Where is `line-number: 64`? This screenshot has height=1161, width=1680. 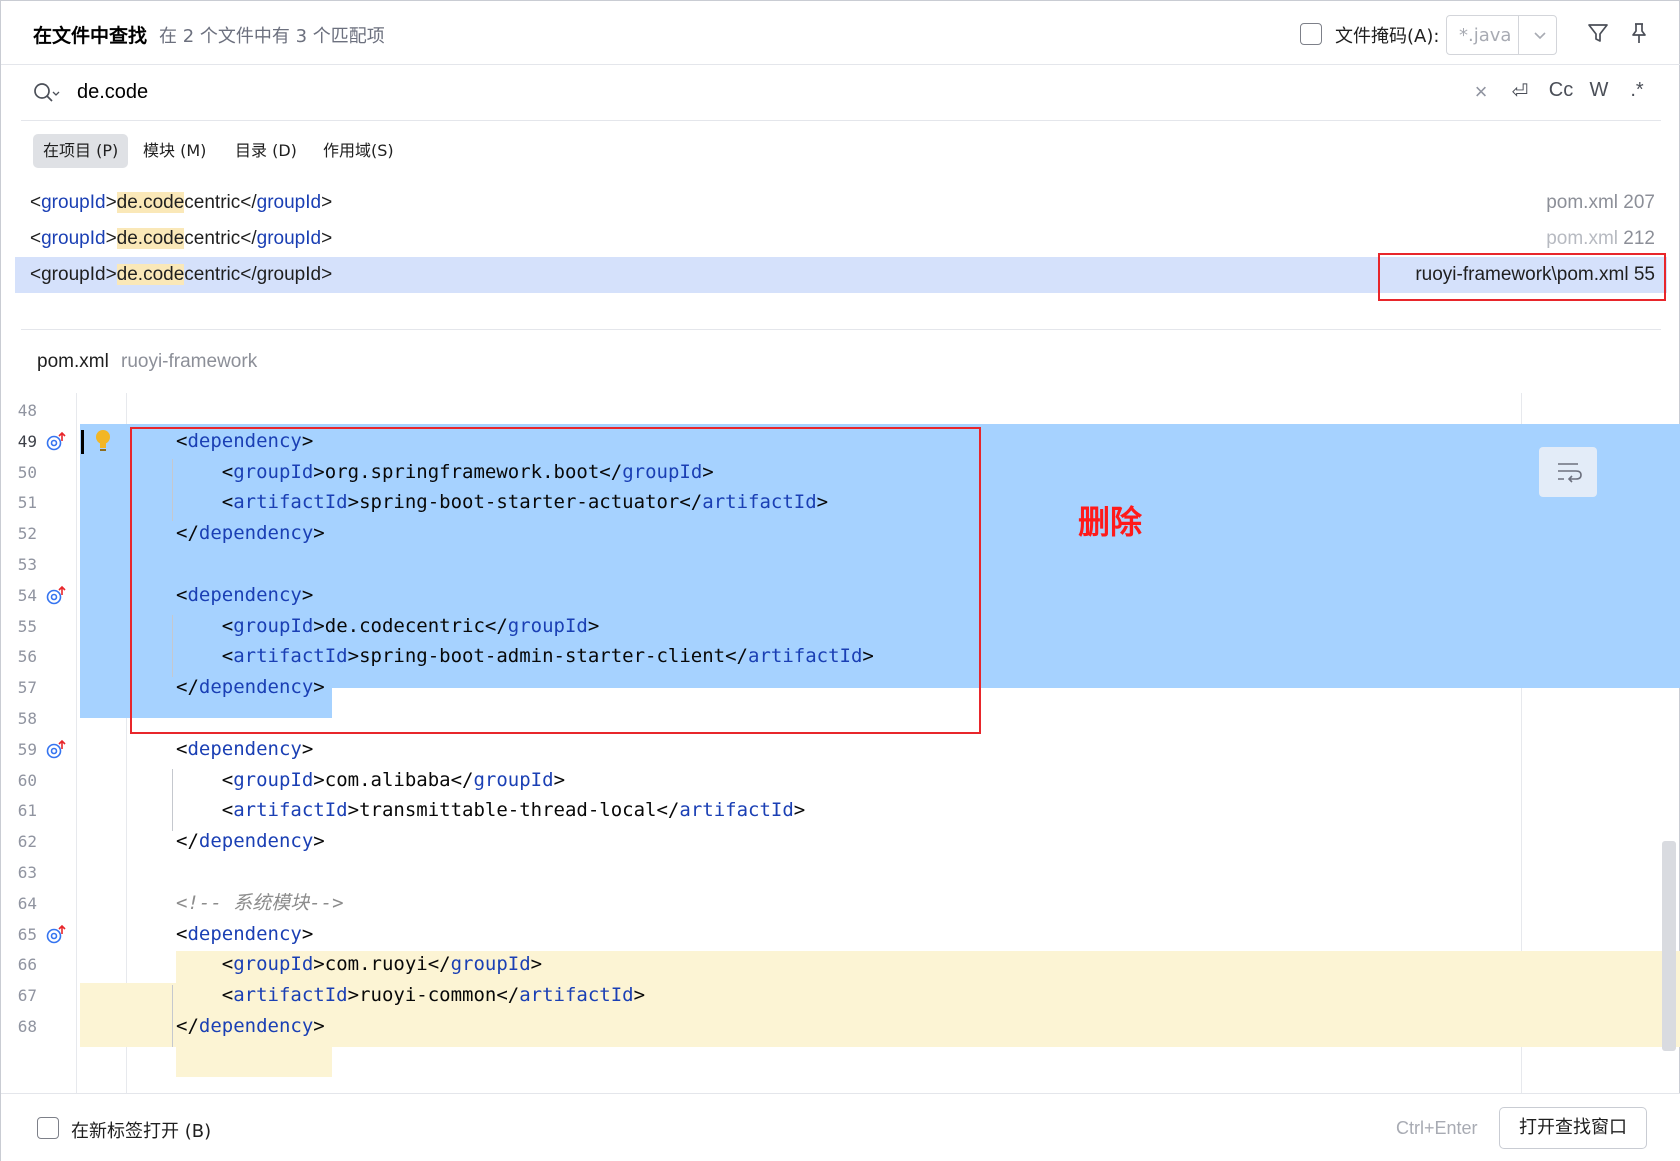 line-number: 64 is located at coordinates (27, 903).